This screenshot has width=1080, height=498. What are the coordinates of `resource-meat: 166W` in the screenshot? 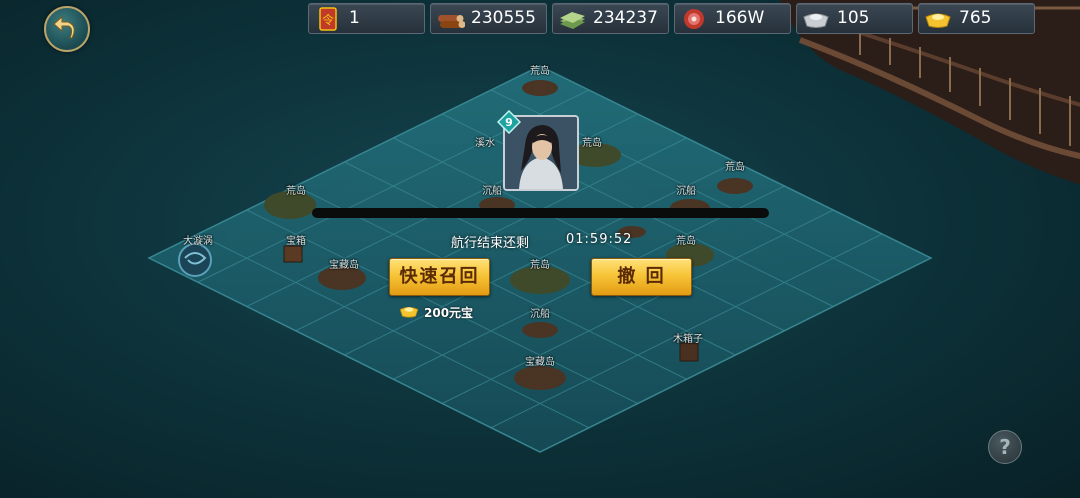 It's located at (732, 18).